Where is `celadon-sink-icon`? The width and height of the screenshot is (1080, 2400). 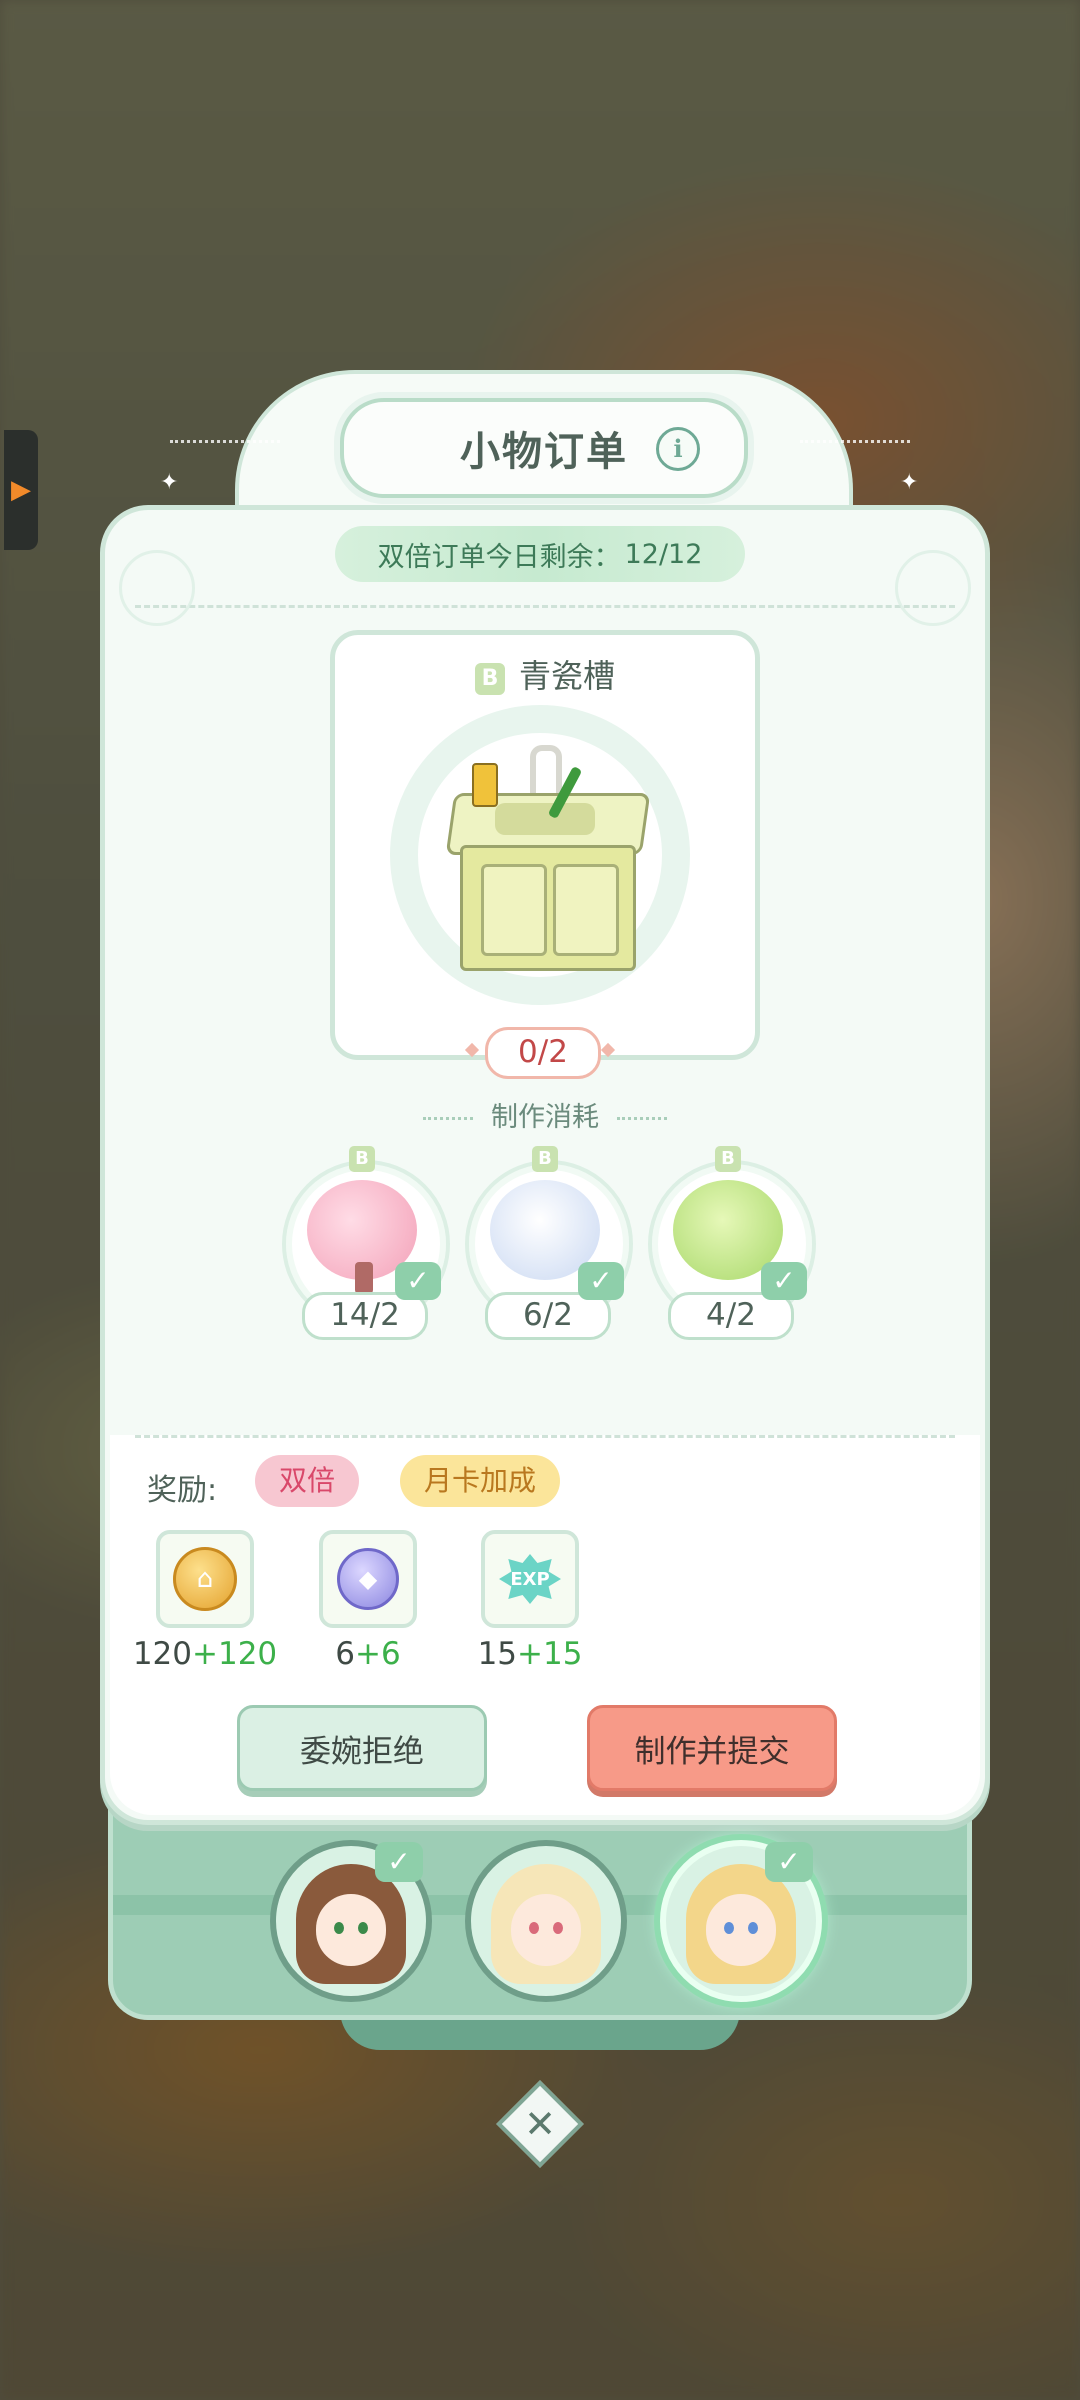
celadon-sink-icon is located at coordinates (548, 860).